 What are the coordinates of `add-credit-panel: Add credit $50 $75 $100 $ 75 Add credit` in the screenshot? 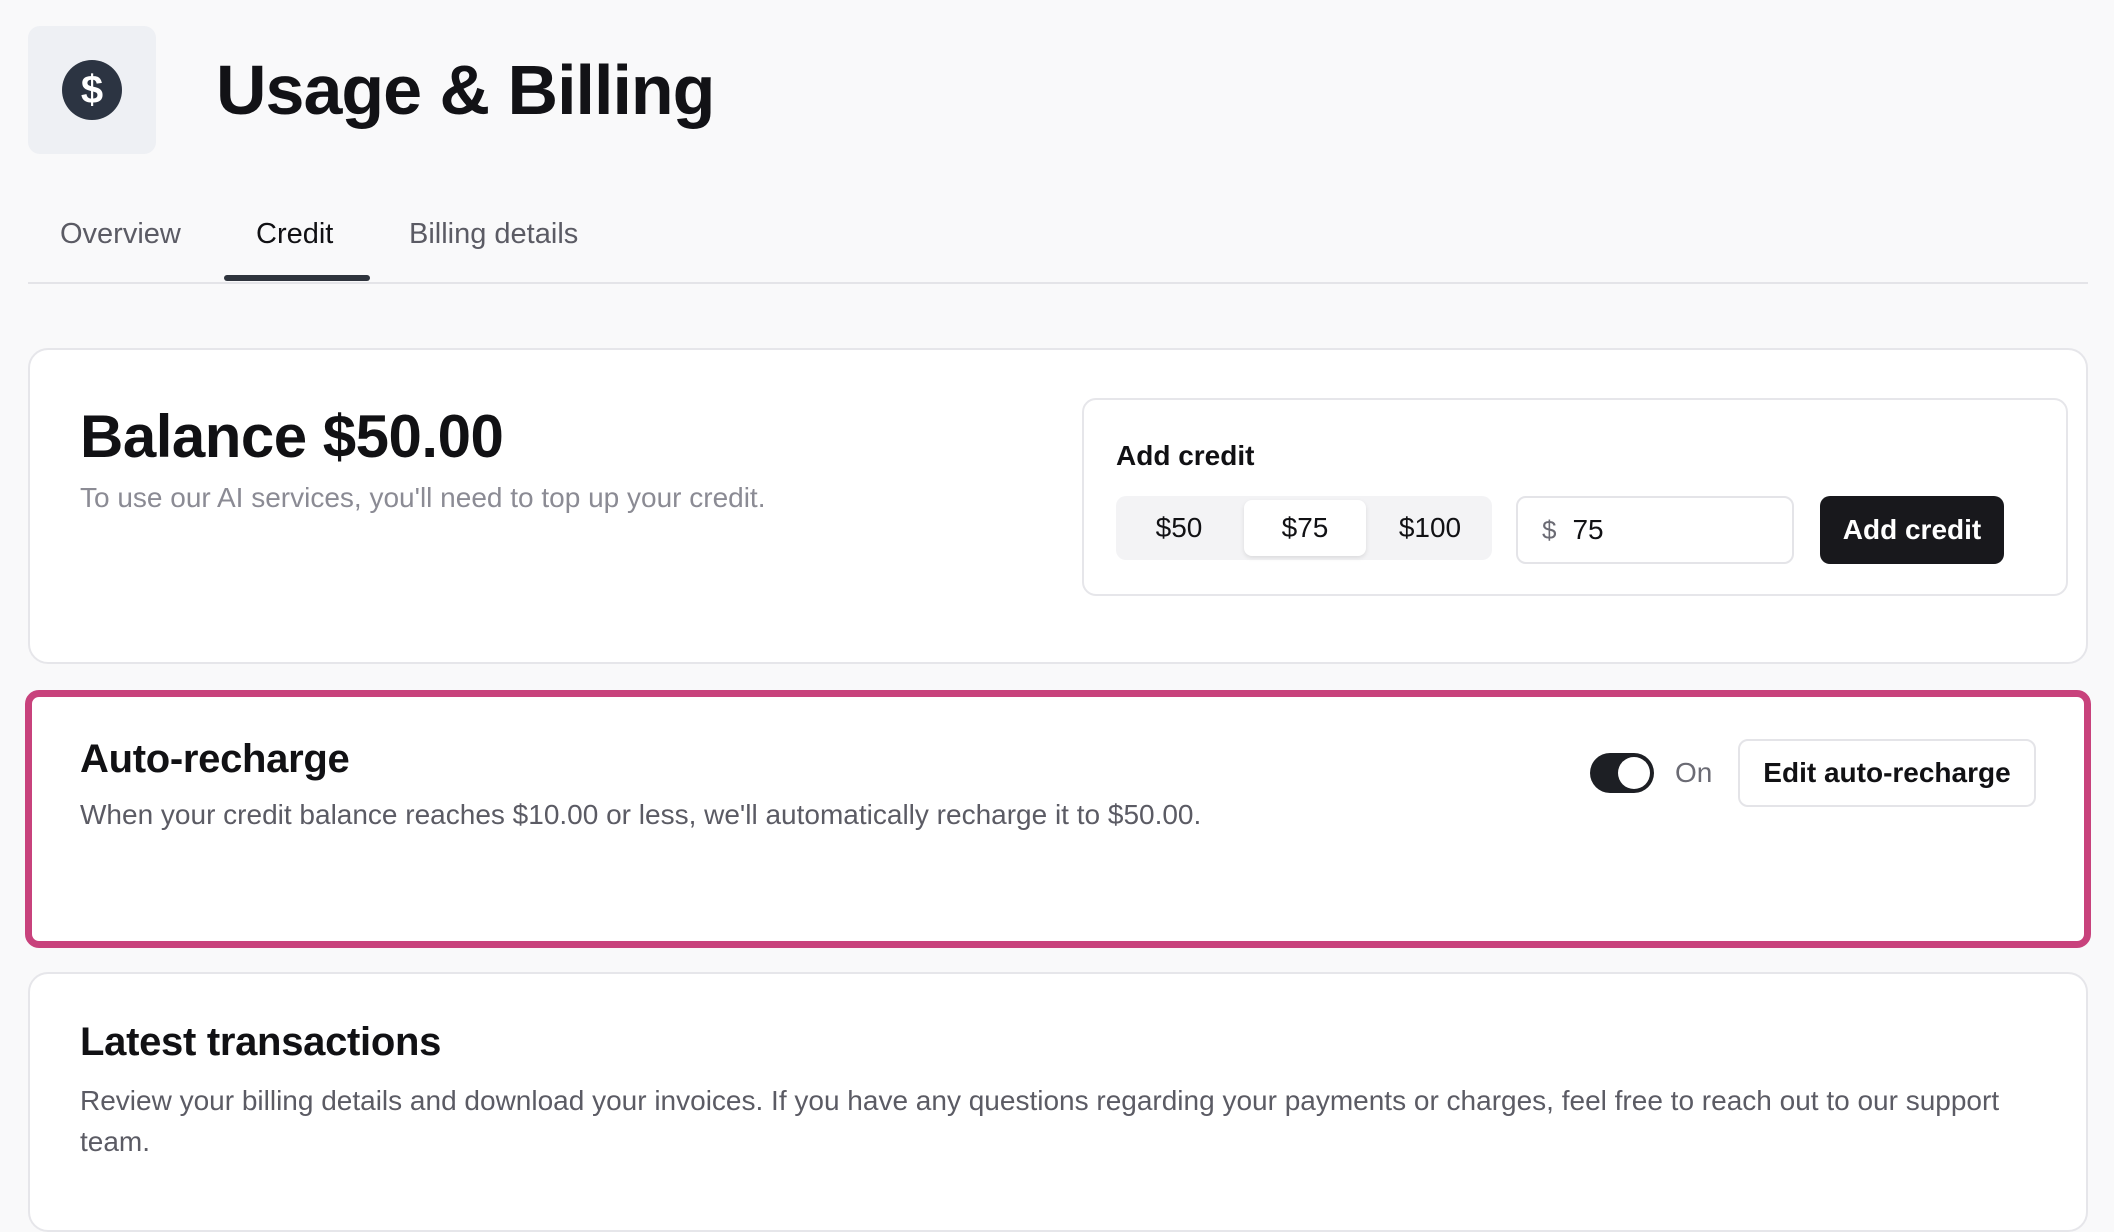 It's located at (1575, 497).